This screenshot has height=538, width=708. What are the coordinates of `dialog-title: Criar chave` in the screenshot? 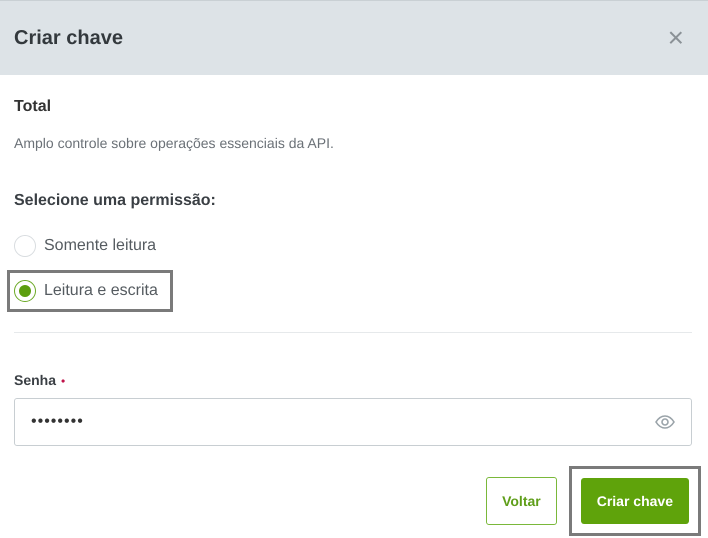 It's located at (68, 38).